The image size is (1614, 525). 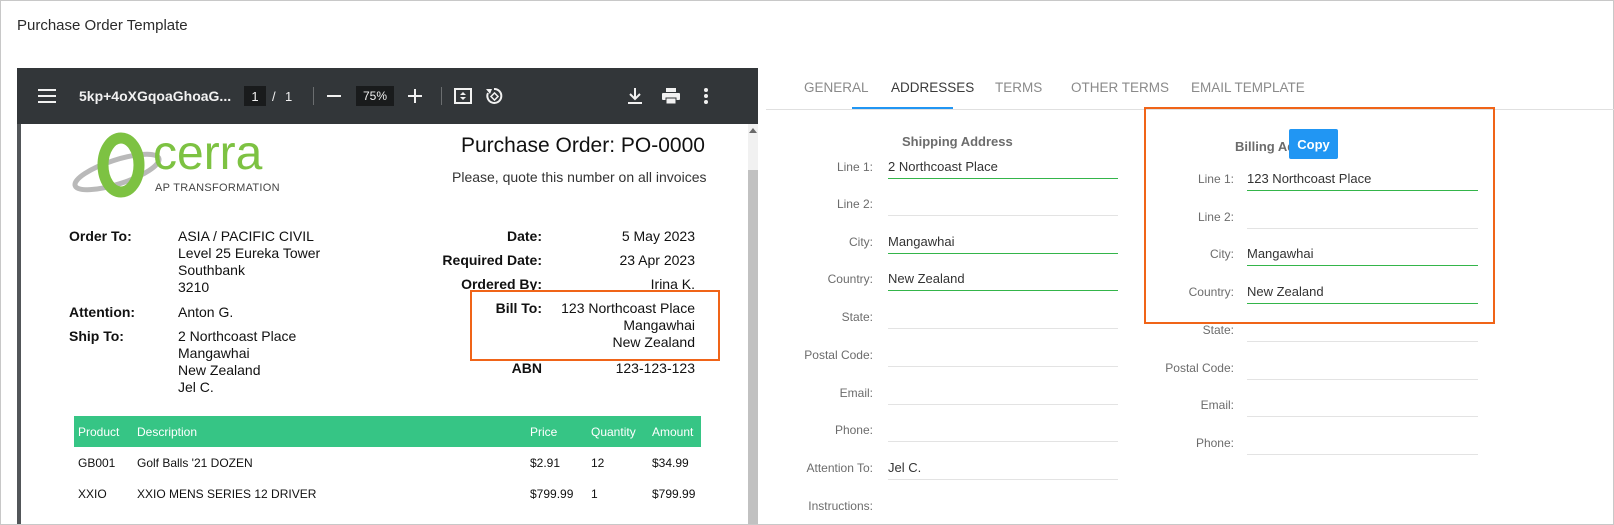 What do you see at coordinates (838, 355) in the screenshot?
I see `shipping-postal-code-label: Postal Code:` at bounding box center [838, 355].